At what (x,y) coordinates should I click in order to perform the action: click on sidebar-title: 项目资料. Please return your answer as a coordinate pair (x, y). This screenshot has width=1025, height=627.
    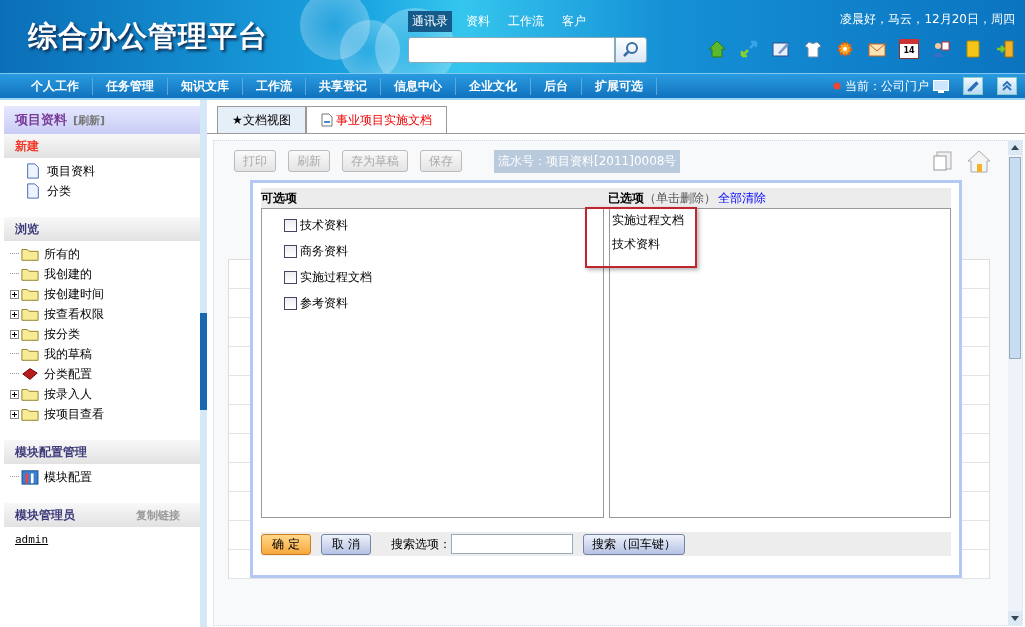
    Looking at the image, I should click on (41, 120).